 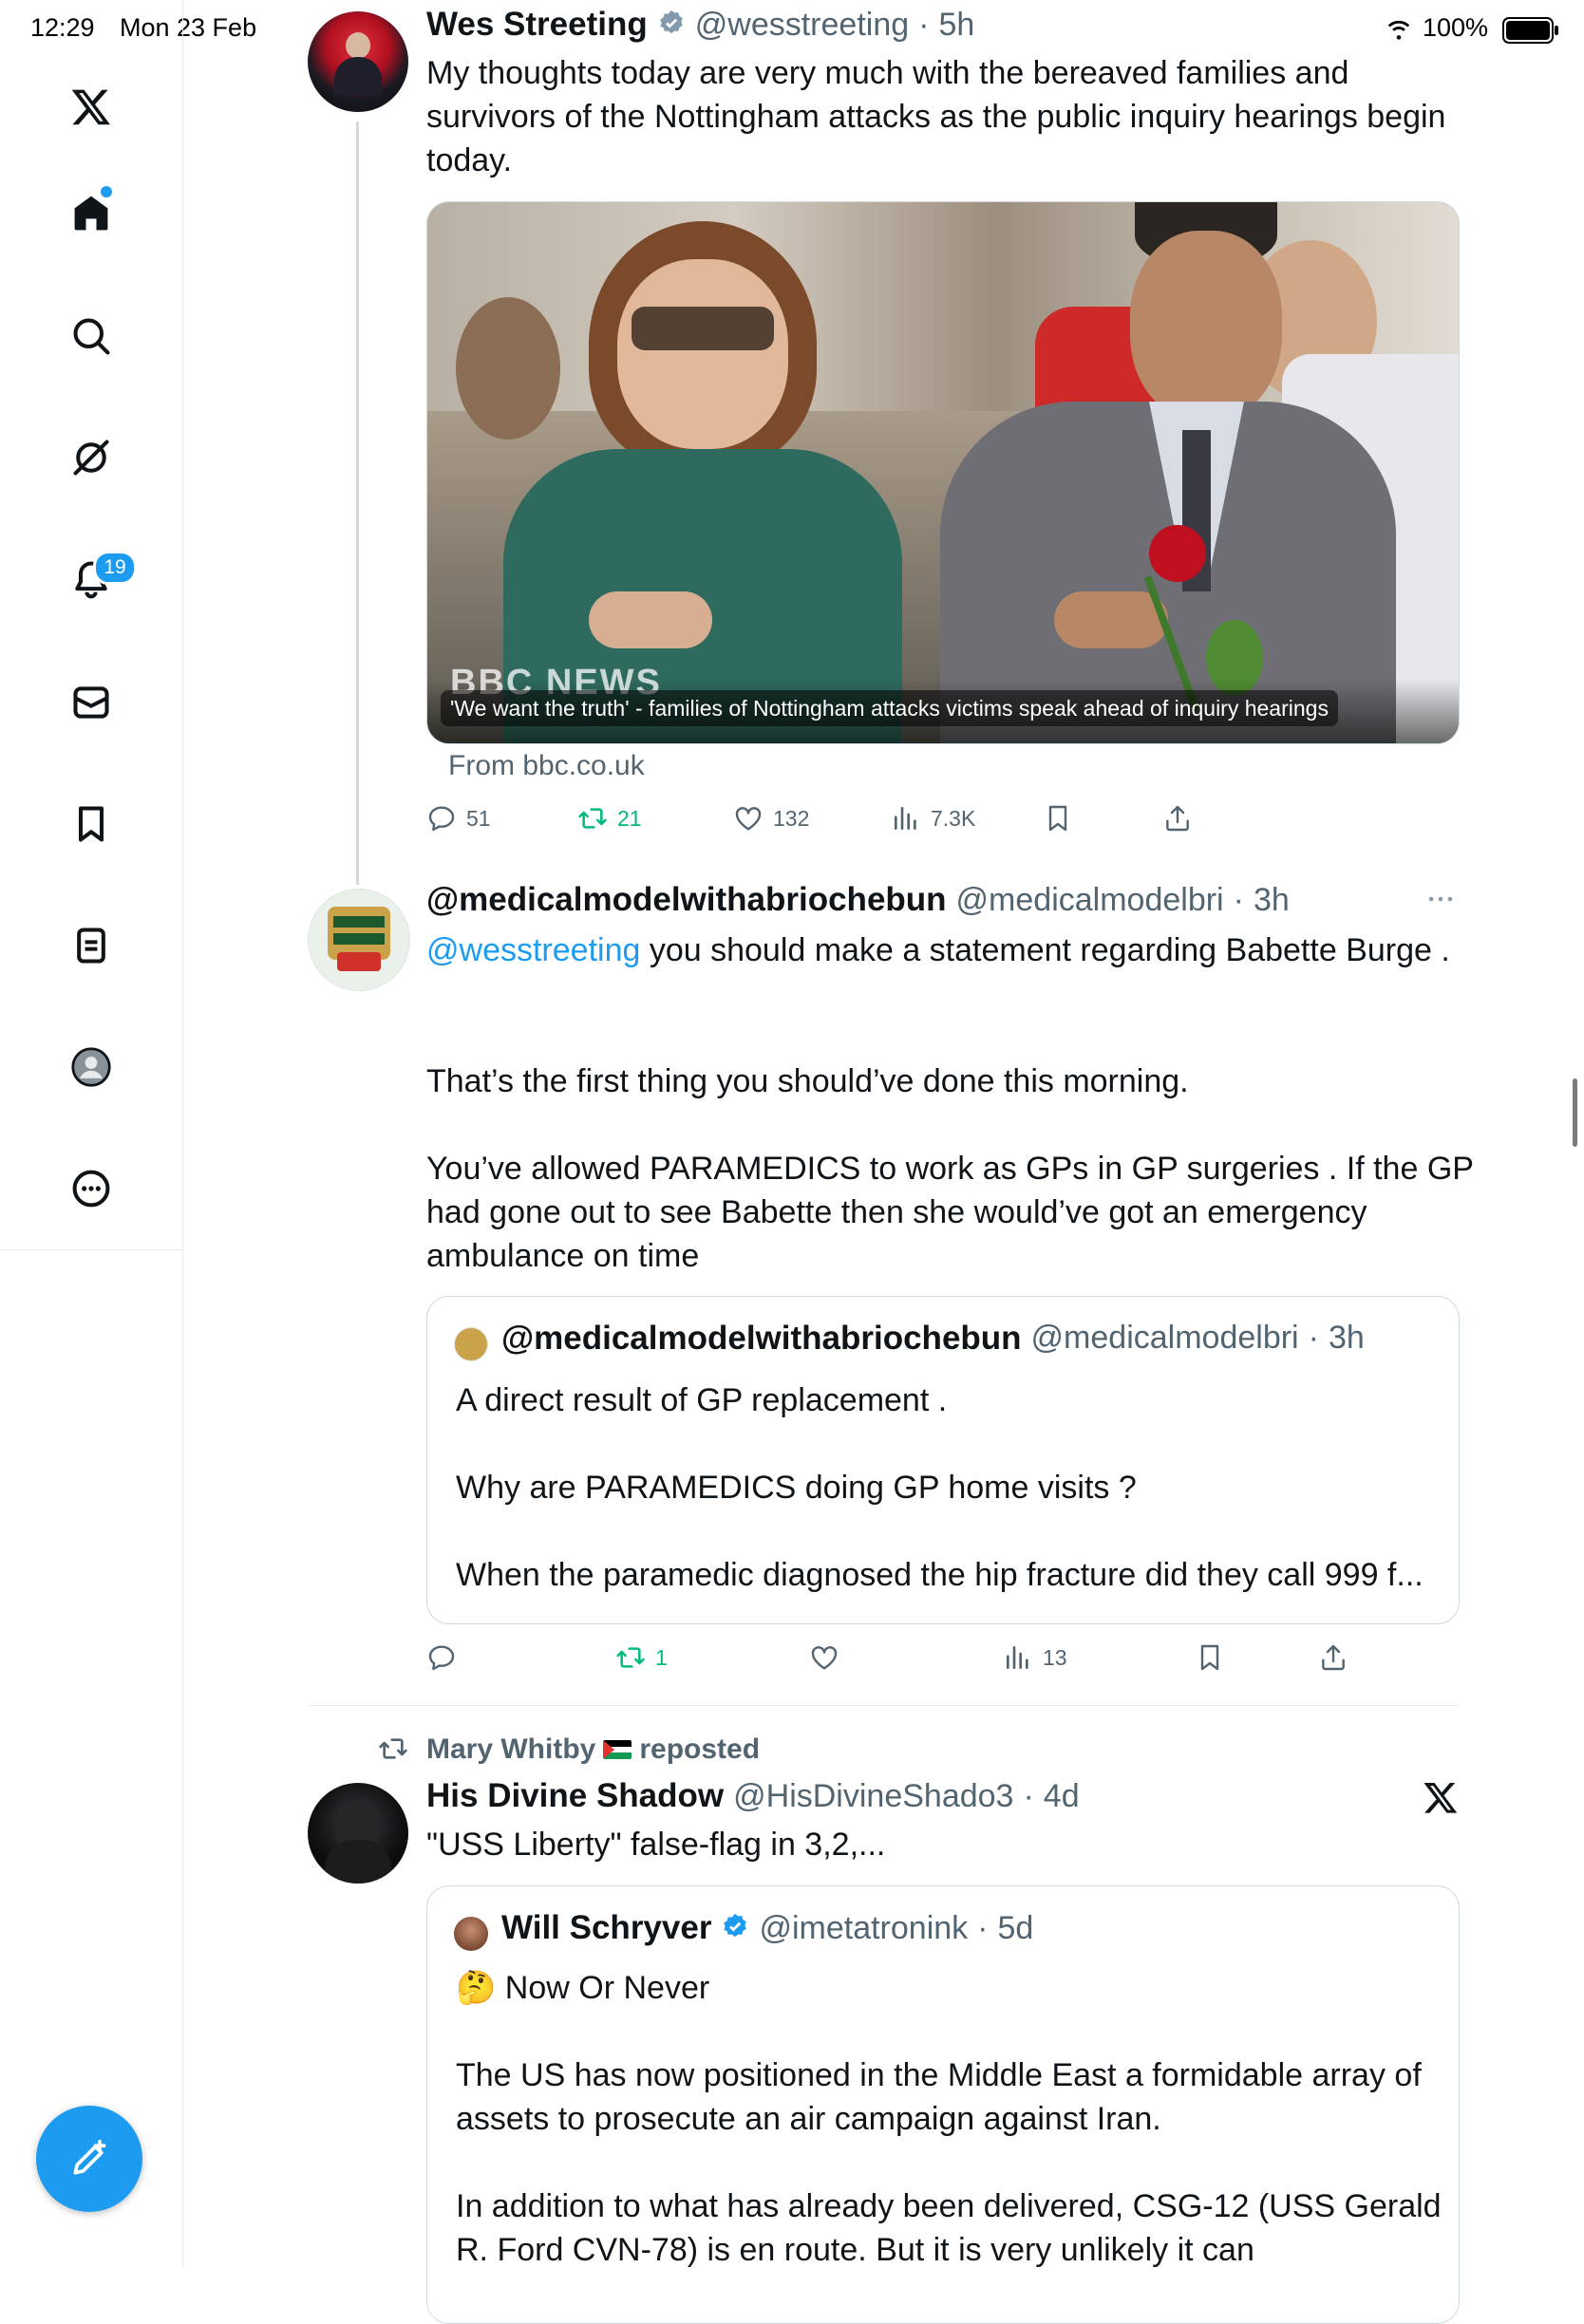 I want to click on mention-link: @wesstreeting, so click(x=533, y=950).